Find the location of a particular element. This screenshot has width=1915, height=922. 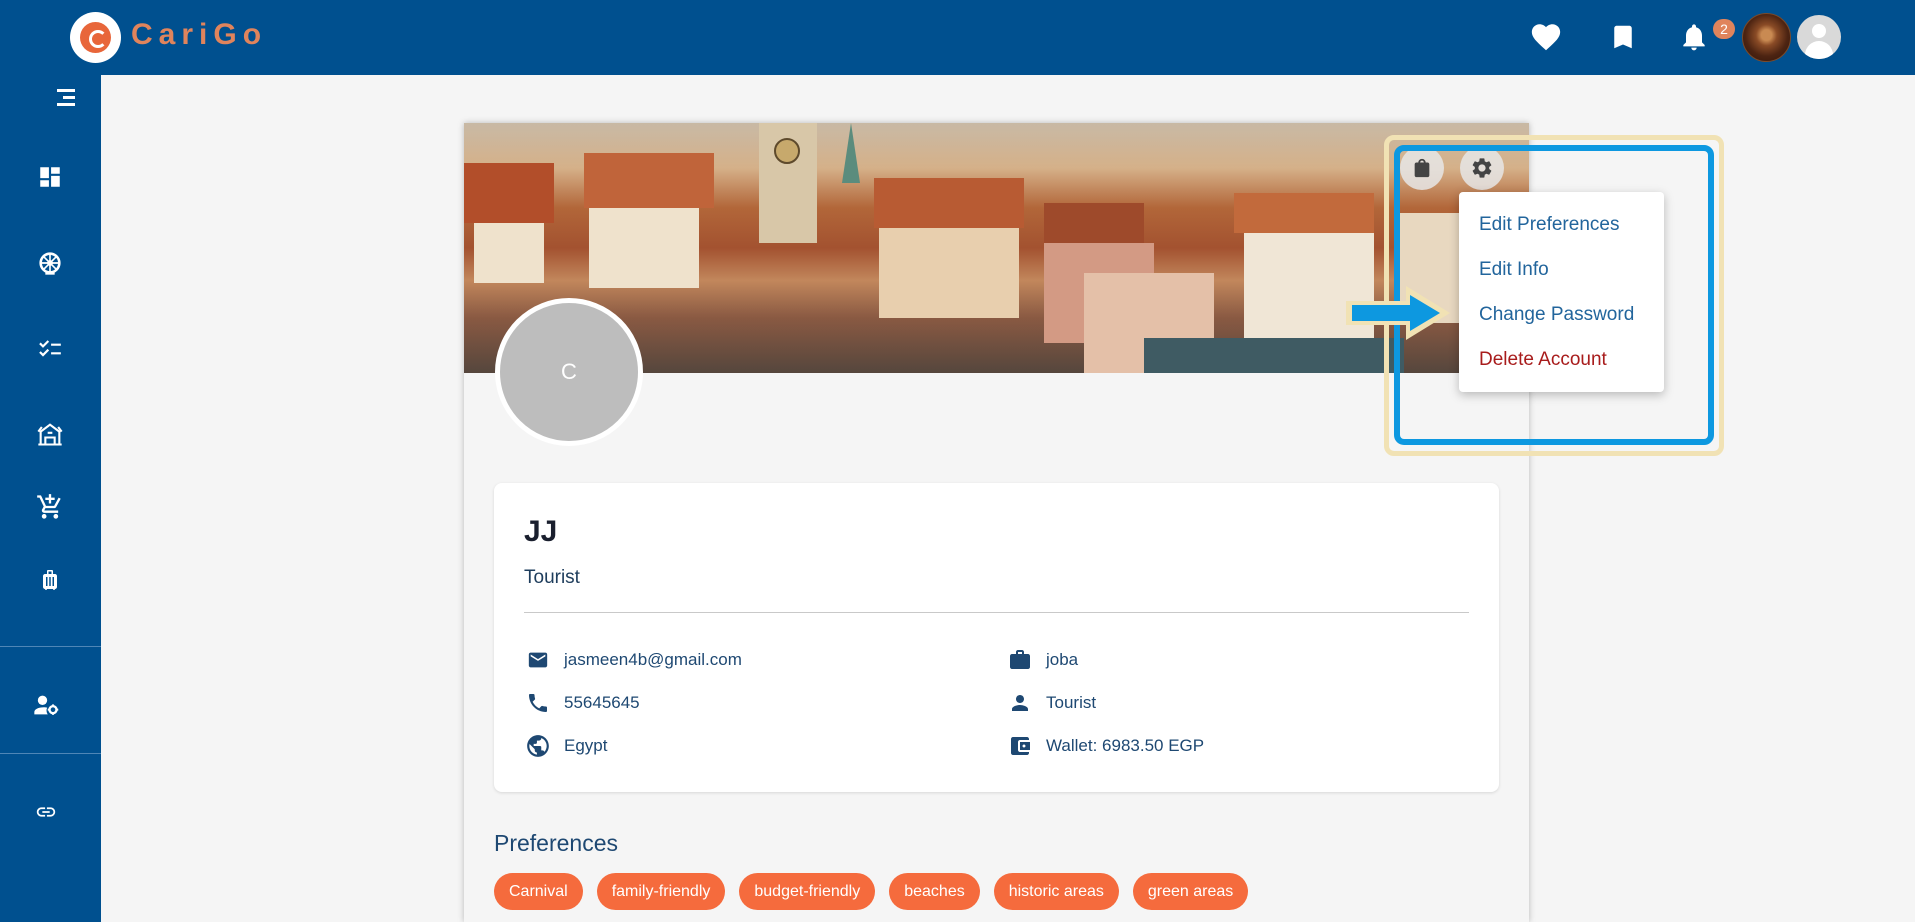

admin-people-settings-icon is located at coordinates (46, 705).